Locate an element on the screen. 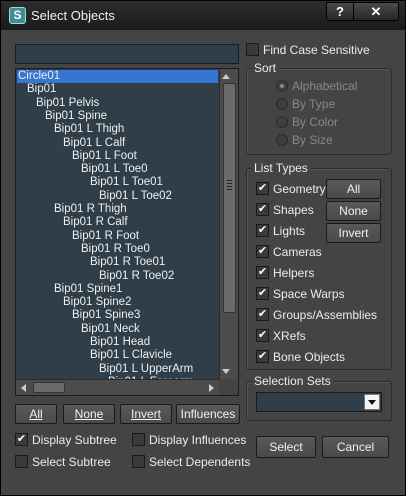 This screenshot has height=496, width=406. tree-item: Bip01 R Calf is located at coordinates (72, 222).